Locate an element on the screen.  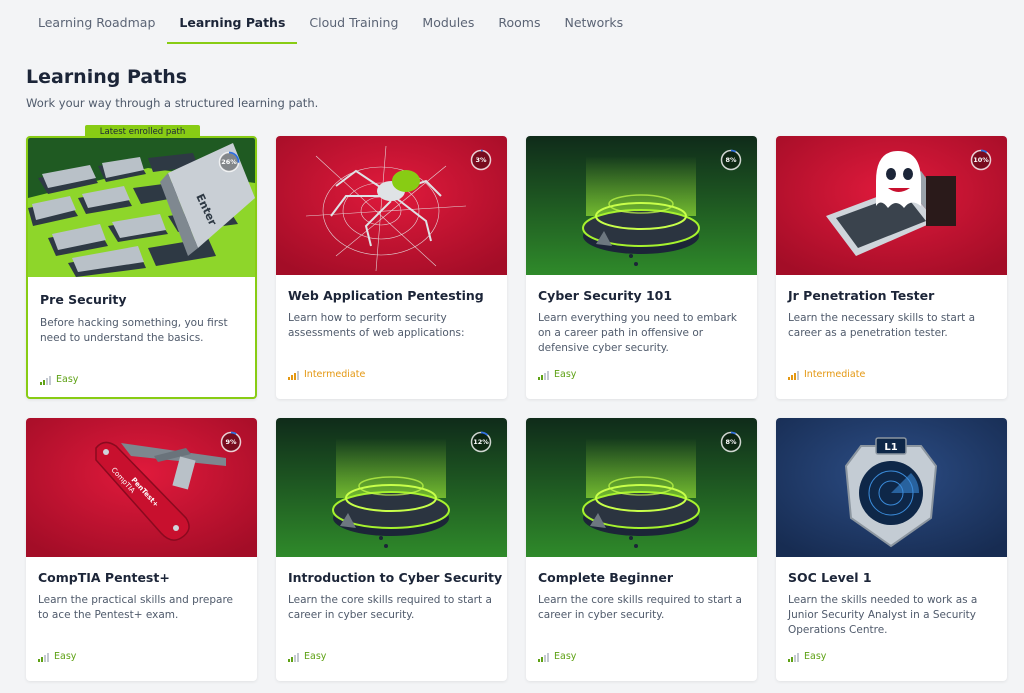
level-label: L1 is located at coordinates (890, 447).